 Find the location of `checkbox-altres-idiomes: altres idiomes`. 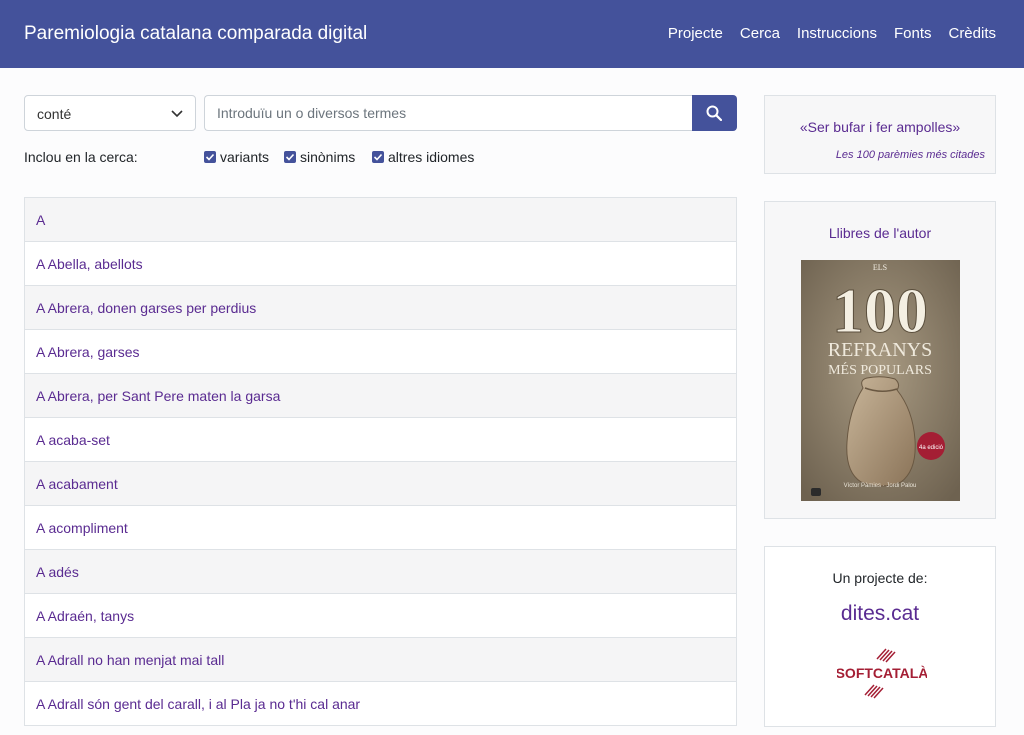

checkbox-altres-idiomes: altres idiomes is located at coordinates (423, 157).